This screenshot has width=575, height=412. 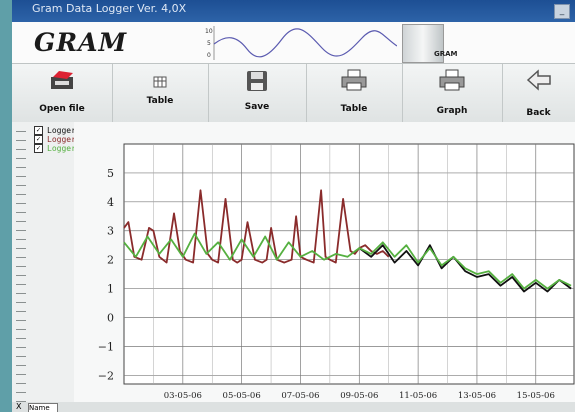 What do you see at coordinates (300, 396) in the screenshot?
I see `x-tick-label: 07-05-06` at bounding box center [300, 396].